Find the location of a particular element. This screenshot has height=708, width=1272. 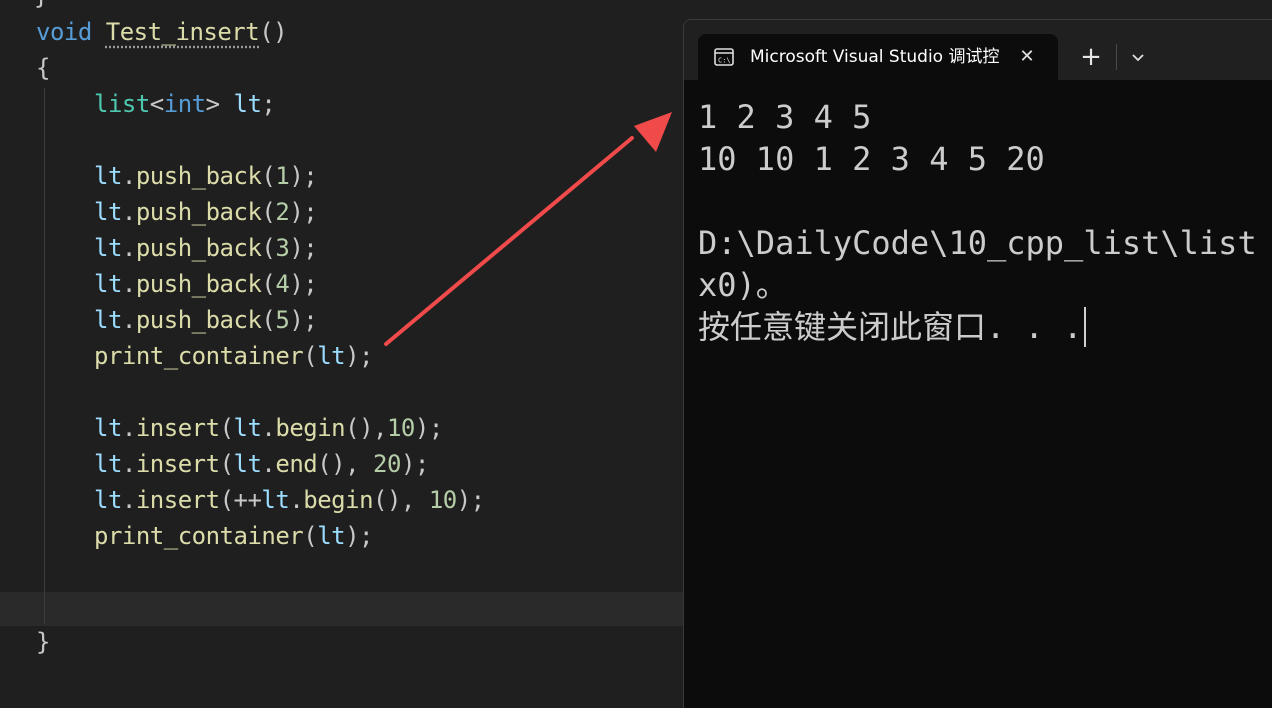

new-tab-button: + is located at coordinates (1091, 57).